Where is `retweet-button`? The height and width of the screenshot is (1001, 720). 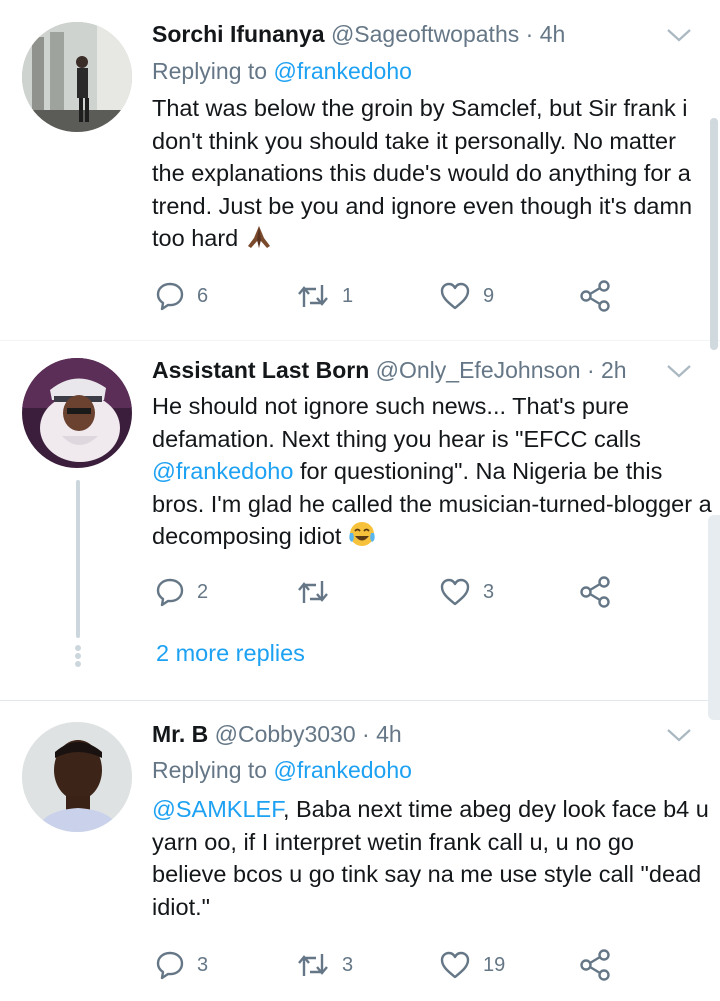 retweet-button is located at coordinates (319, 592).